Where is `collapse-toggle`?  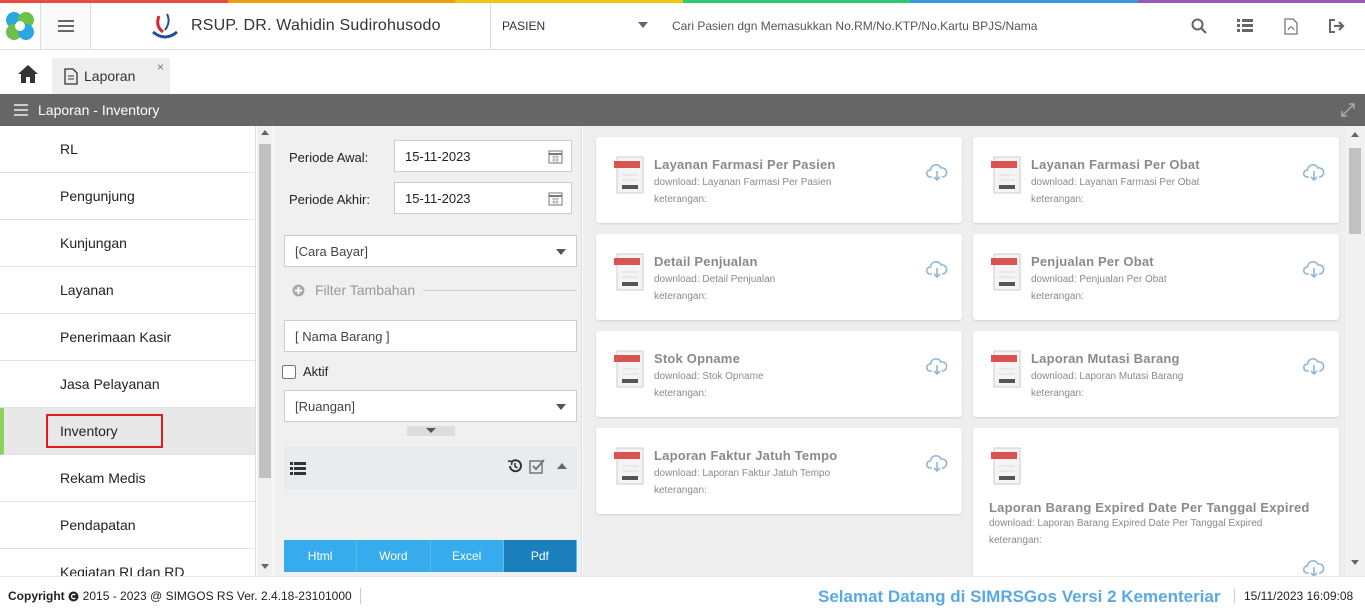
collapse-toggle is located at coordinates (431, 431).